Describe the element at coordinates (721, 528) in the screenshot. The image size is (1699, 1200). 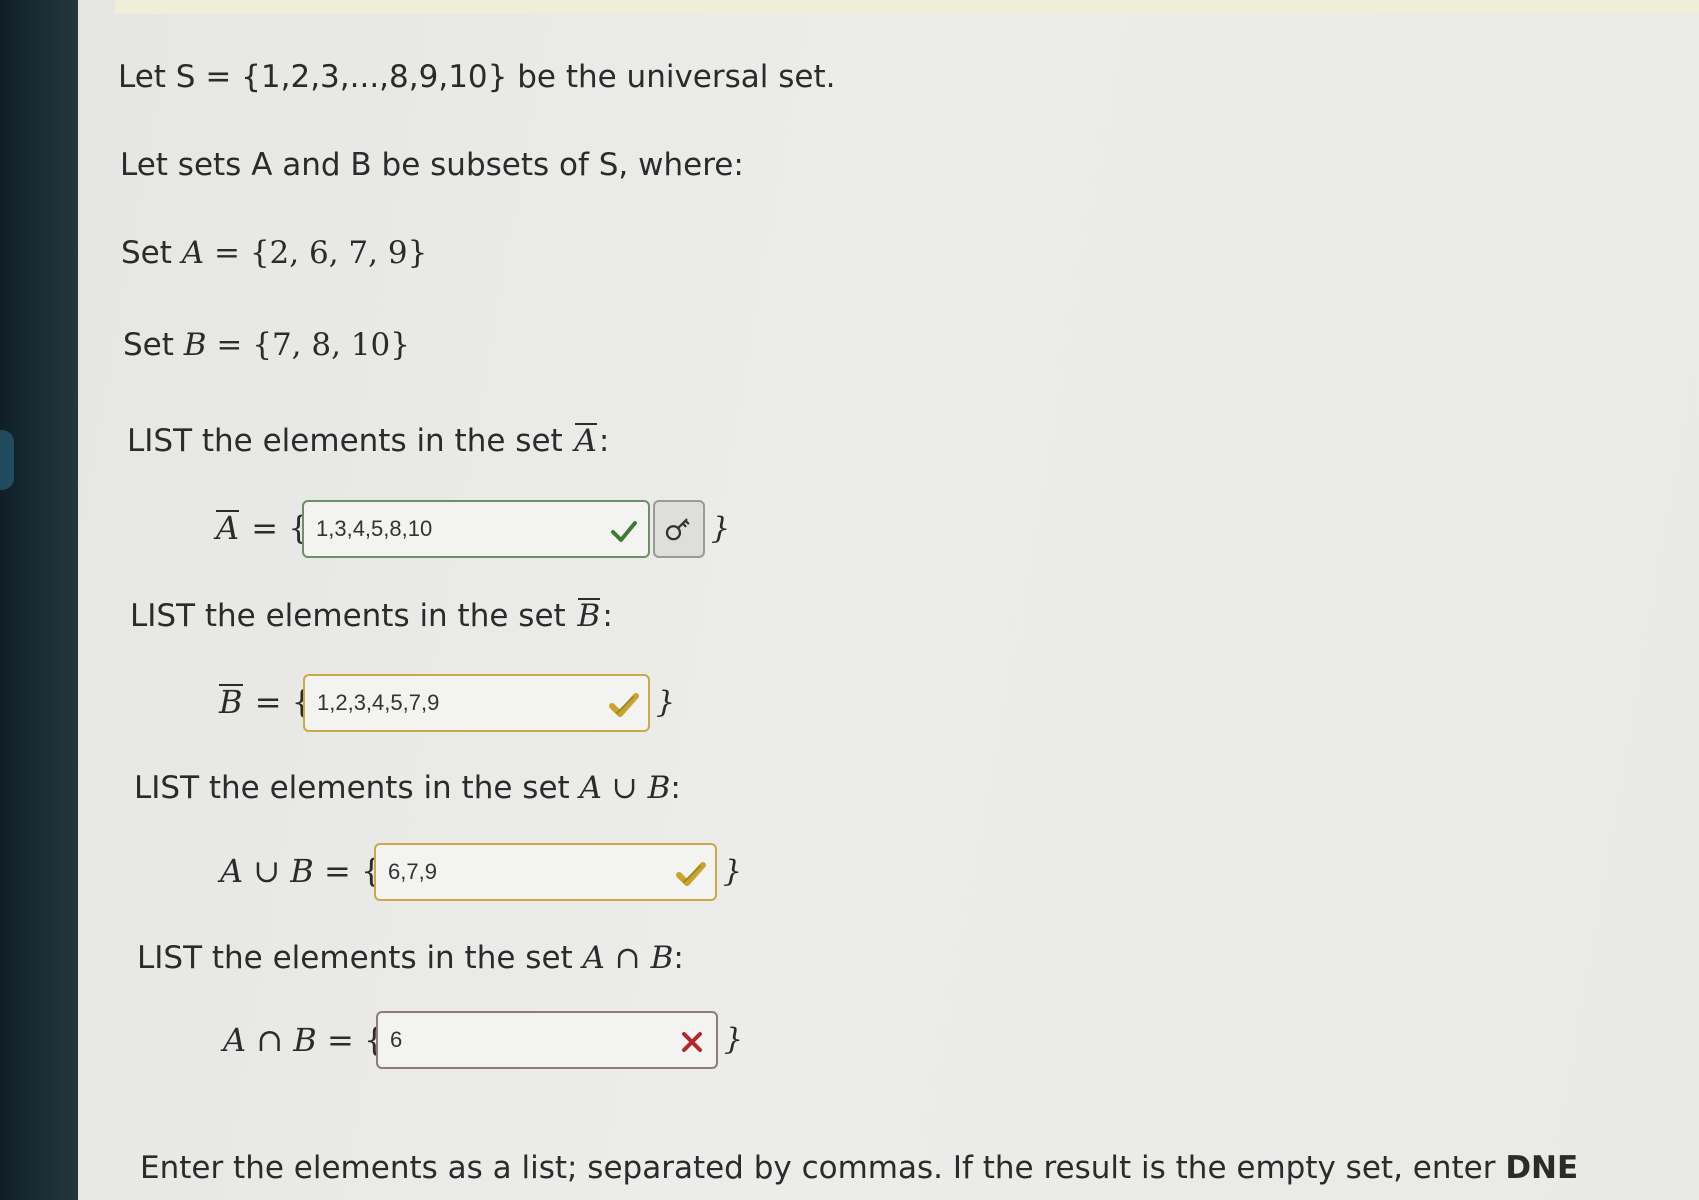
I see `a-complement-close-brace: }` at that location.